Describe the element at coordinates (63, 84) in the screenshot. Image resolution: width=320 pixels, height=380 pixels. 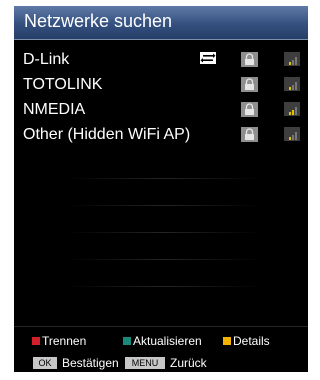
I see `network-name: TOTOLINK` at that location.